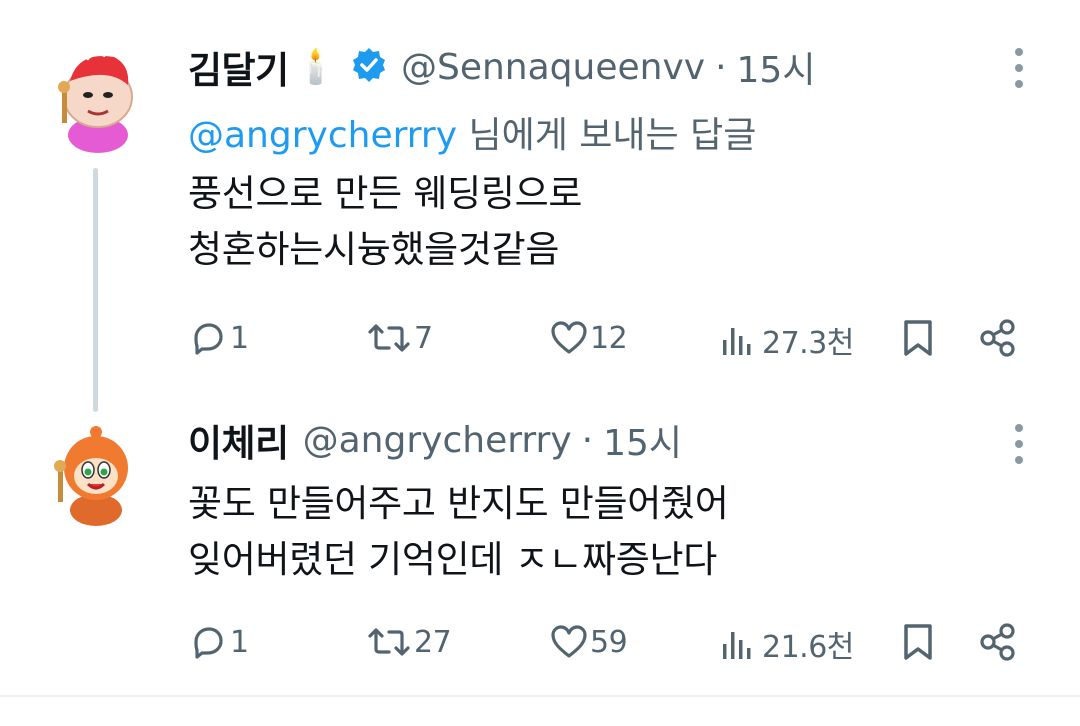 The width and height of the screenshot is (1080, 726). What do you see at coordinates (322, 135) in the screenshot?
I see `reply-mention-link: @angrycherrry` at bounding box center [322, 135].